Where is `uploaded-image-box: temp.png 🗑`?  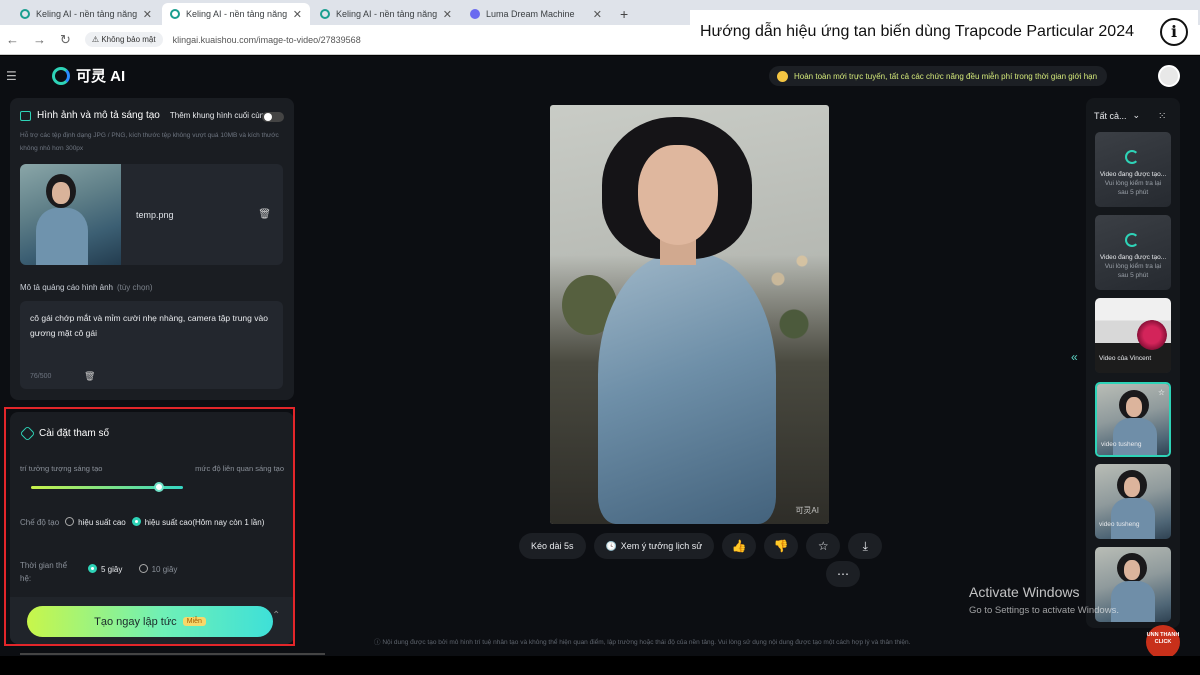 uploaded-image-box: temp.png 🗑 is located at coordinates (151, 214).